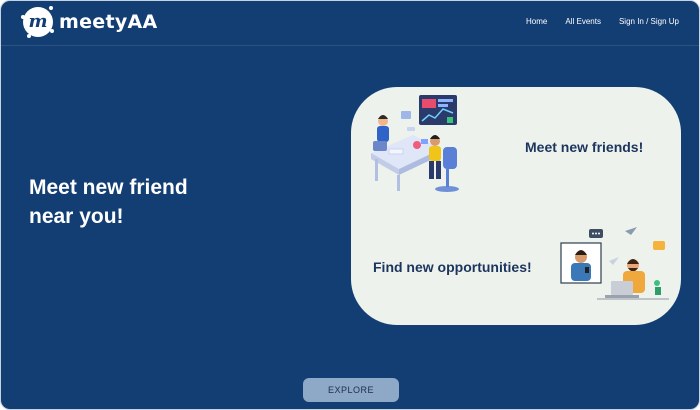 The width and height of the screenshot is (700, 410). Describe the element at coordinates (649, 21) in the screenshot. I see `nav-sign-in: Sign In / Sign Up` at that location.